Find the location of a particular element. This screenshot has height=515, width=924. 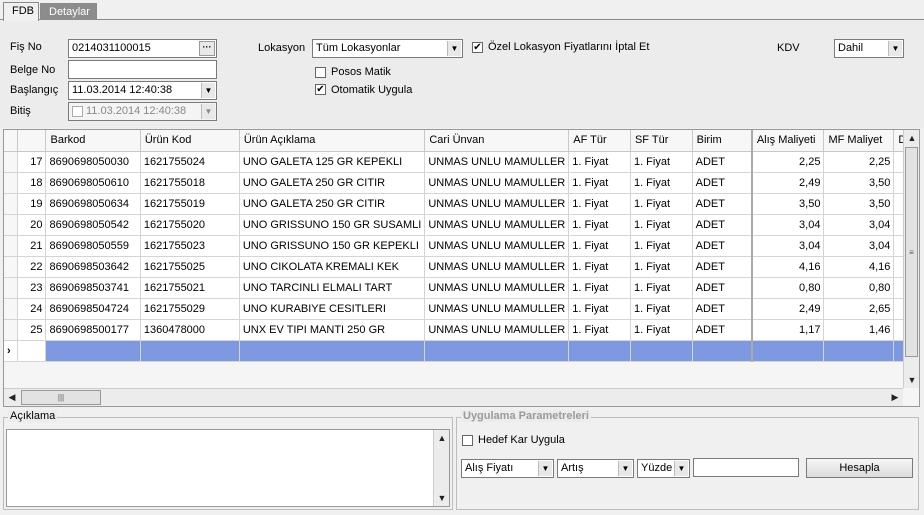

cell-alis-maliyeti: 3,50 is located at coordinates (788, 204).